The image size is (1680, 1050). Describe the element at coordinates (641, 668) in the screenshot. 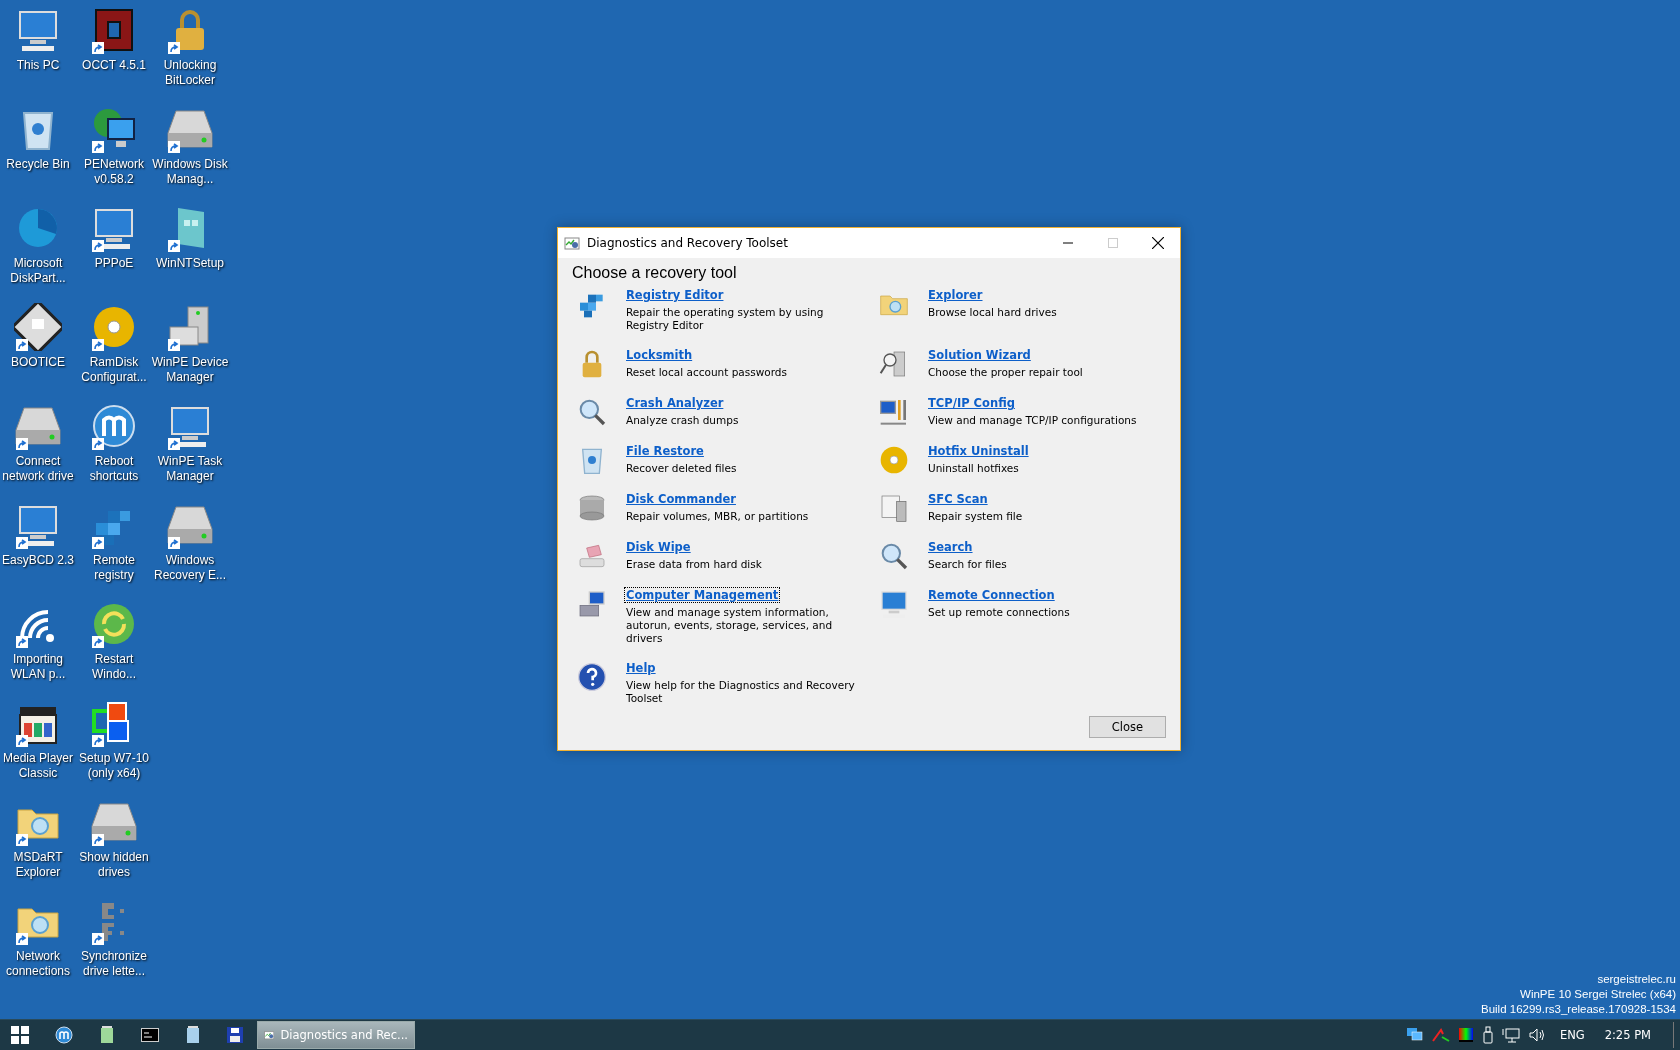

I see `tool-link: Help` at that location.